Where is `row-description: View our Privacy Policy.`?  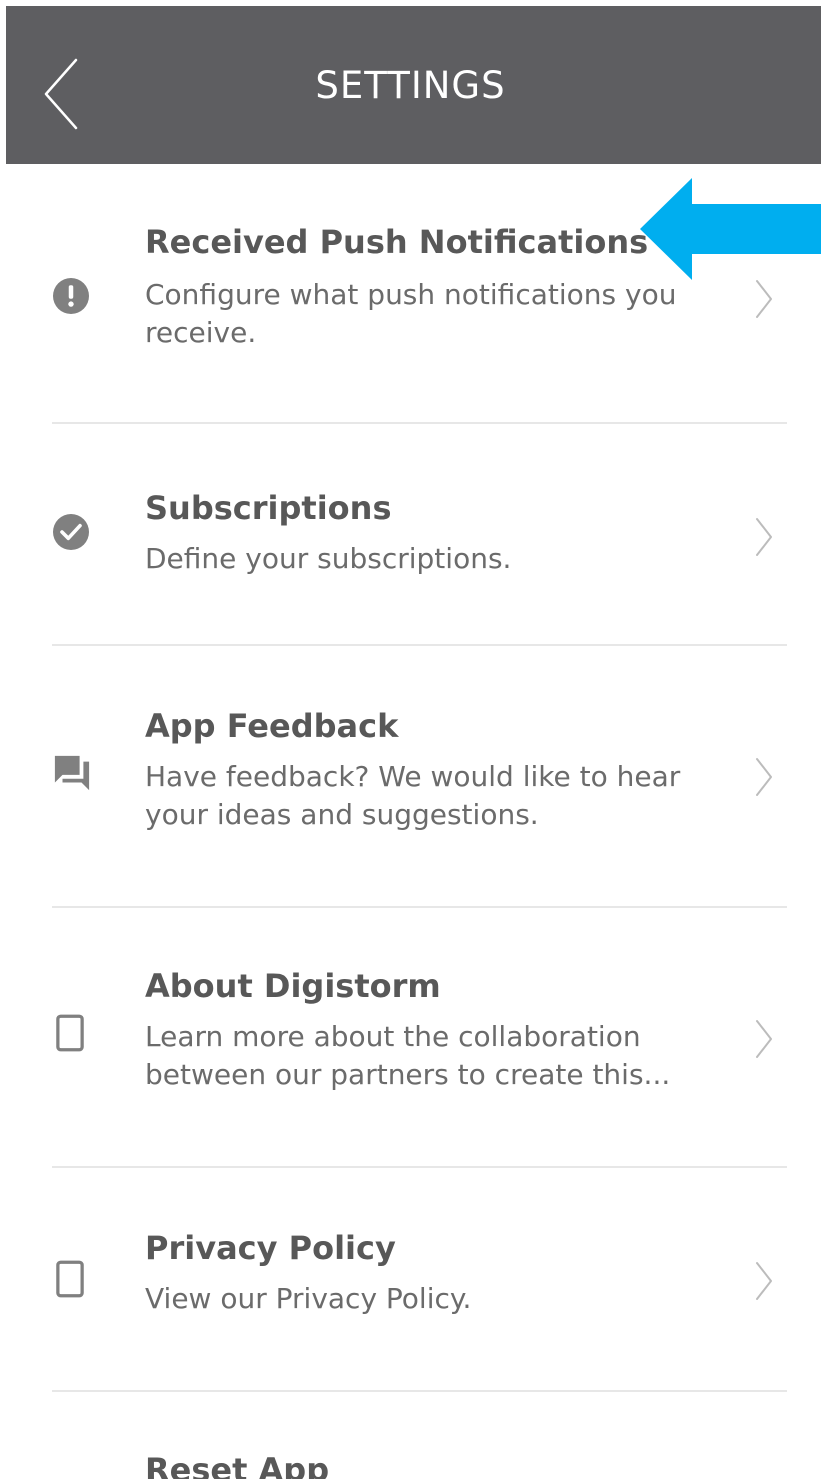 row-description: View our Privacy Policy. is located at coordinates (308, 1298).